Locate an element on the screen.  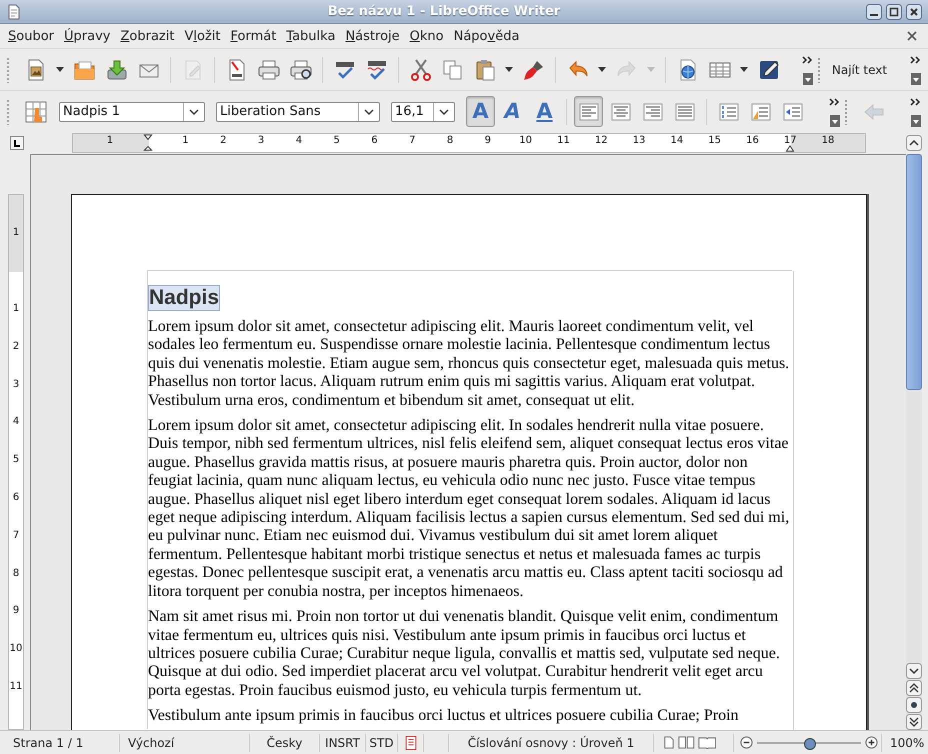
heading: Nadpis is located at coordinates (184, 298).